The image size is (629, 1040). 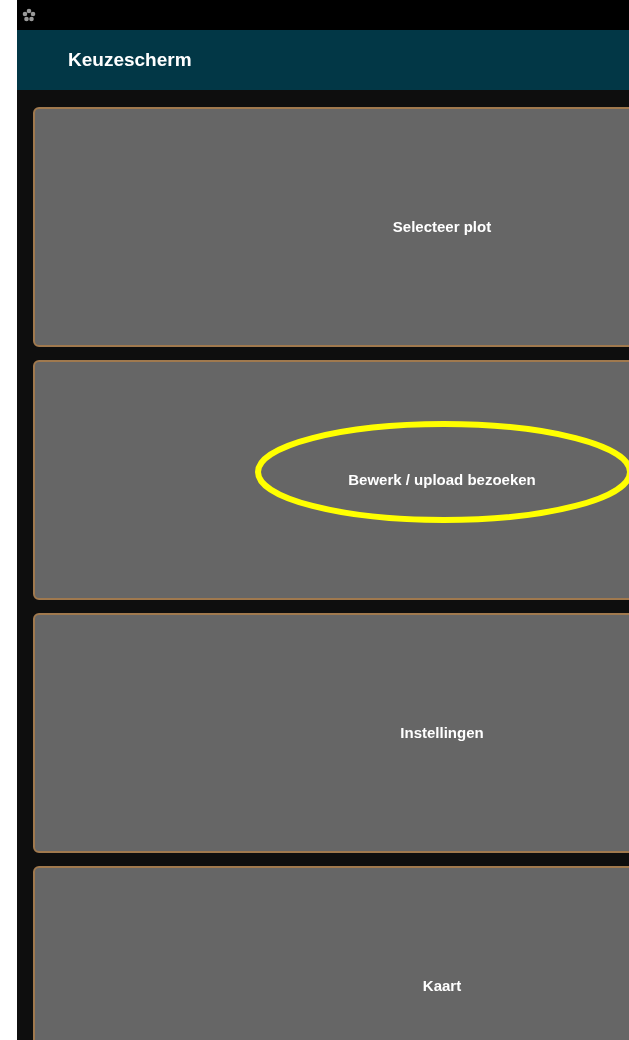 What do you see at coordinates (29, 15) in the screenshot?
I see `flower-icon` at bounding box center [29, 15].